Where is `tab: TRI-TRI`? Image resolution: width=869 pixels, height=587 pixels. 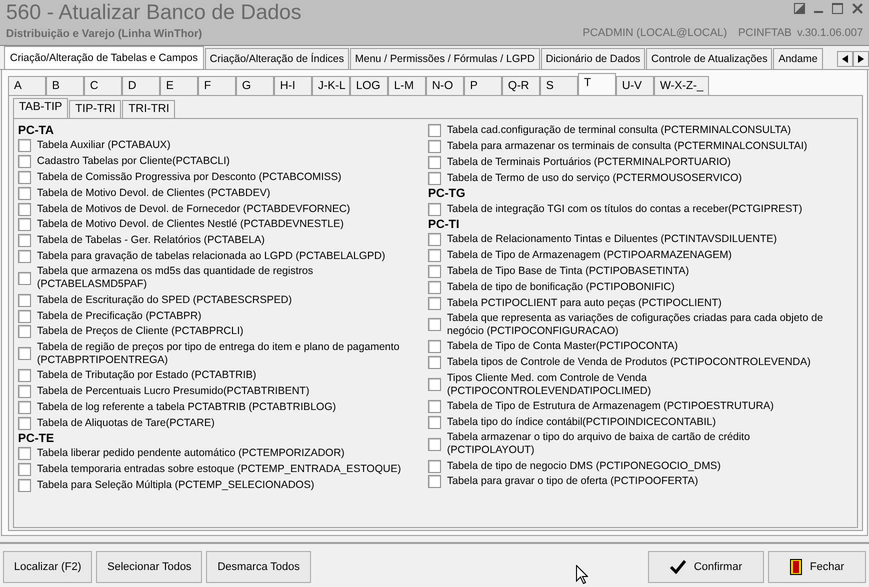 tab: TRI-TRI is located at coordinates (149, 109).